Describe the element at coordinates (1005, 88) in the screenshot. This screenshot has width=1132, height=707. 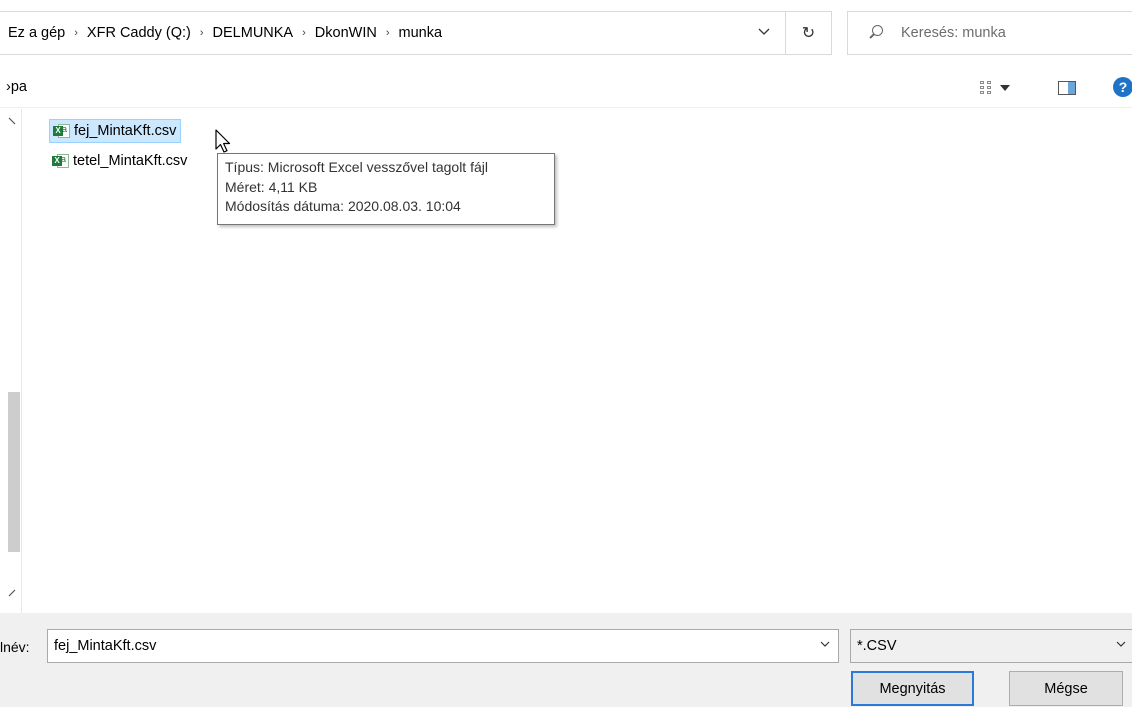
I see `view-options-dropdown-icon` at that location.